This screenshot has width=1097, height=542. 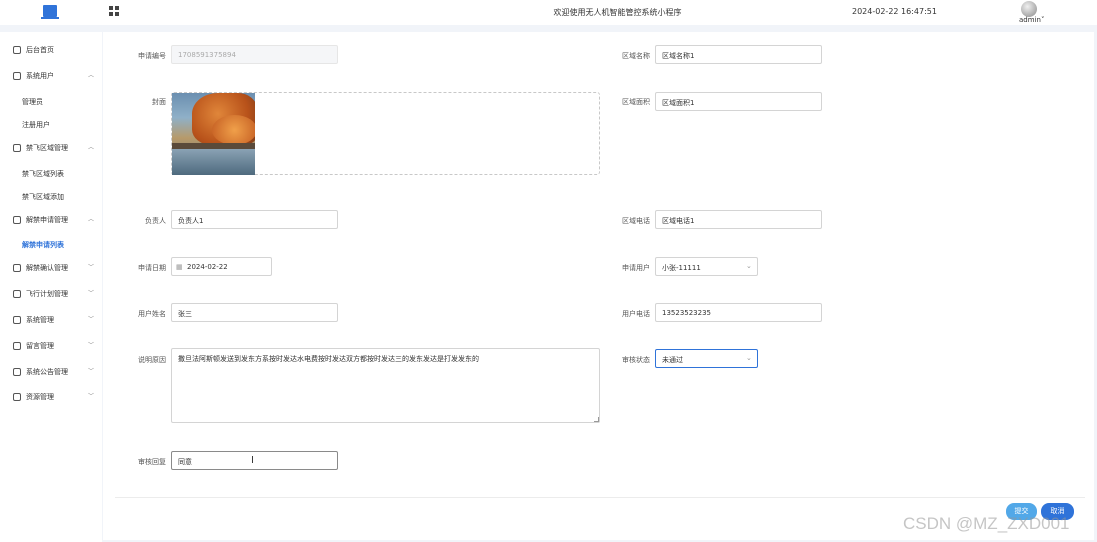 I want to click on avatar, so click(x=1029, y=9).